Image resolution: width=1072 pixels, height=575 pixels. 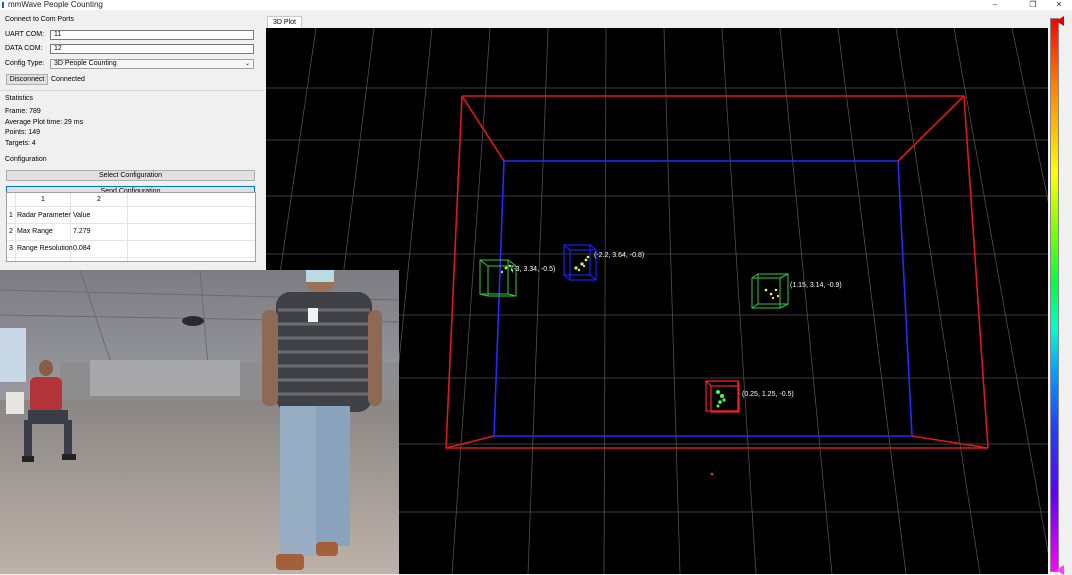 I want to click on table-cell: Value, so click(x=81, y=215).